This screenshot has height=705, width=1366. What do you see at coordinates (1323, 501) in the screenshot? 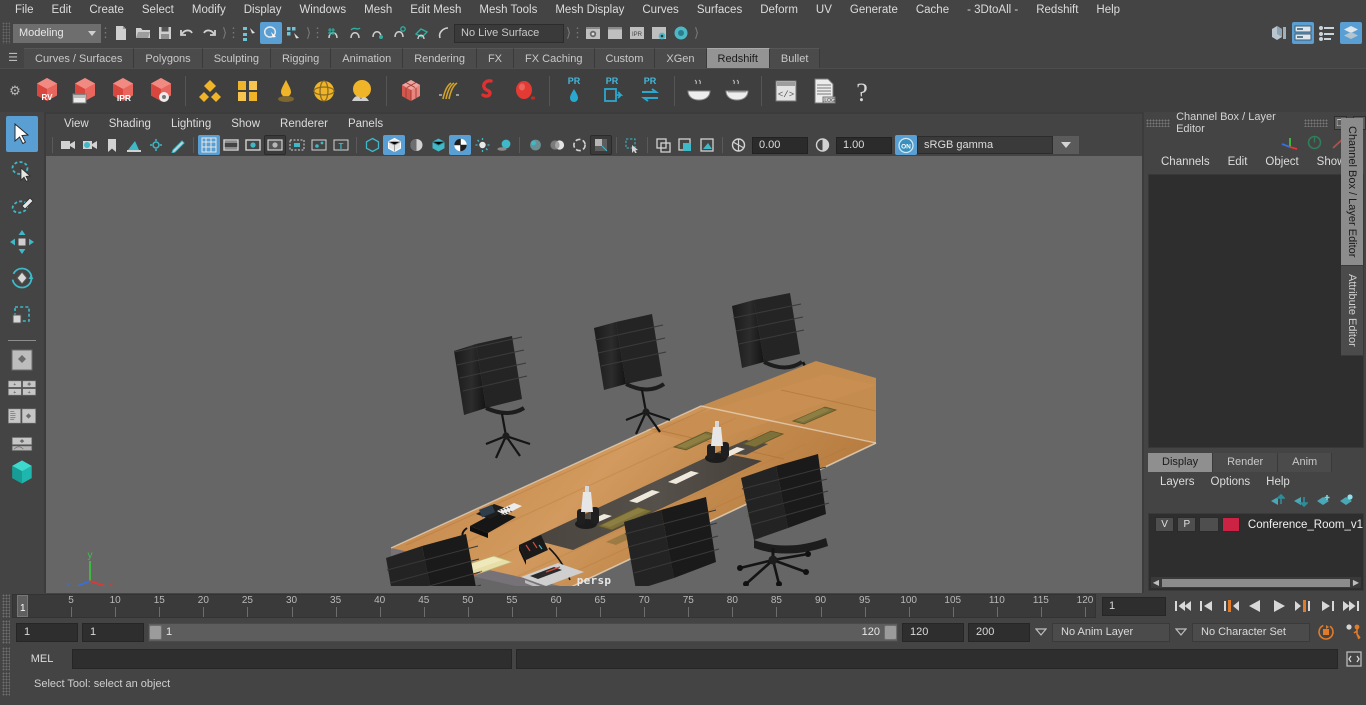
I see `create-empty-layer-icon` at bounding box center [1323, 501].